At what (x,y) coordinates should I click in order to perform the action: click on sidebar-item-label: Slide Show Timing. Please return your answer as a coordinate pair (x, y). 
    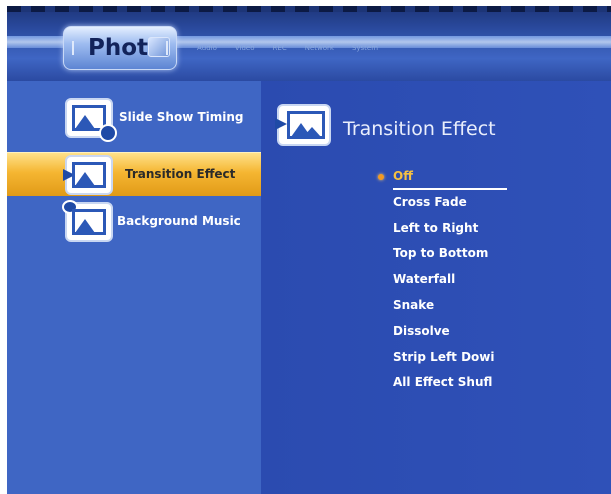
    Looking at the image, I should click on (181, 117).